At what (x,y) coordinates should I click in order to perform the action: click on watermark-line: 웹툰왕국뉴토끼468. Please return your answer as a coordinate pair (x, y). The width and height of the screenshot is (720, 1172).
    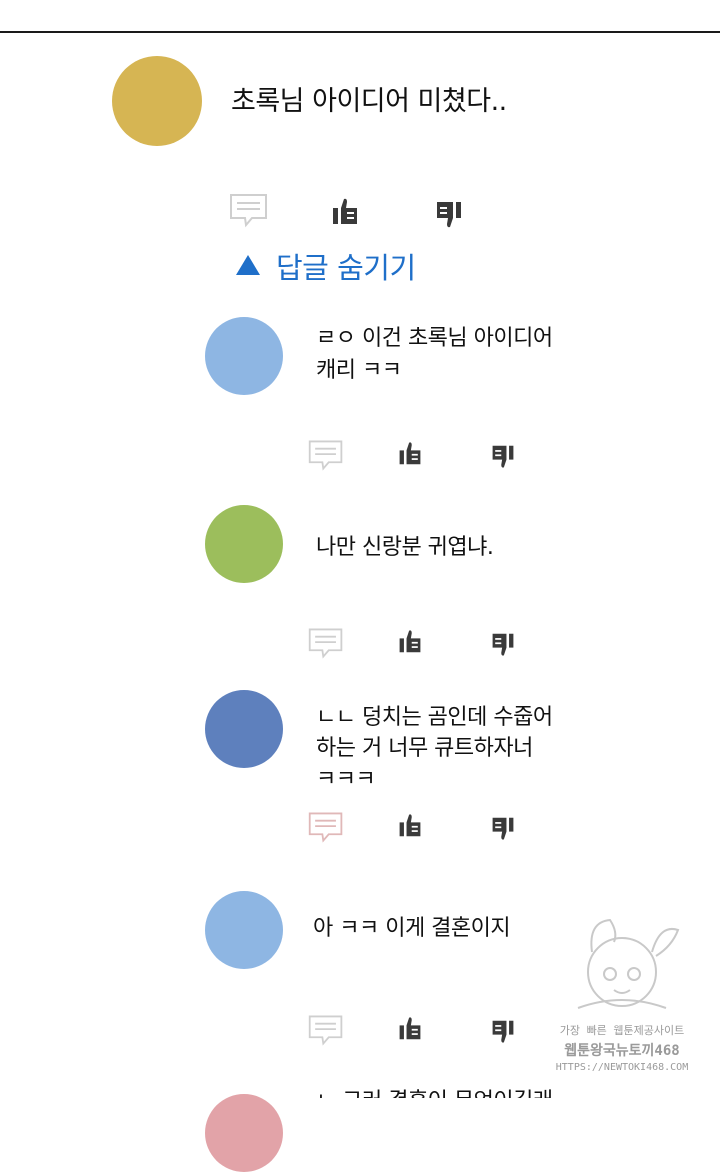
    Looking at the image, I should click on (622, 1051).